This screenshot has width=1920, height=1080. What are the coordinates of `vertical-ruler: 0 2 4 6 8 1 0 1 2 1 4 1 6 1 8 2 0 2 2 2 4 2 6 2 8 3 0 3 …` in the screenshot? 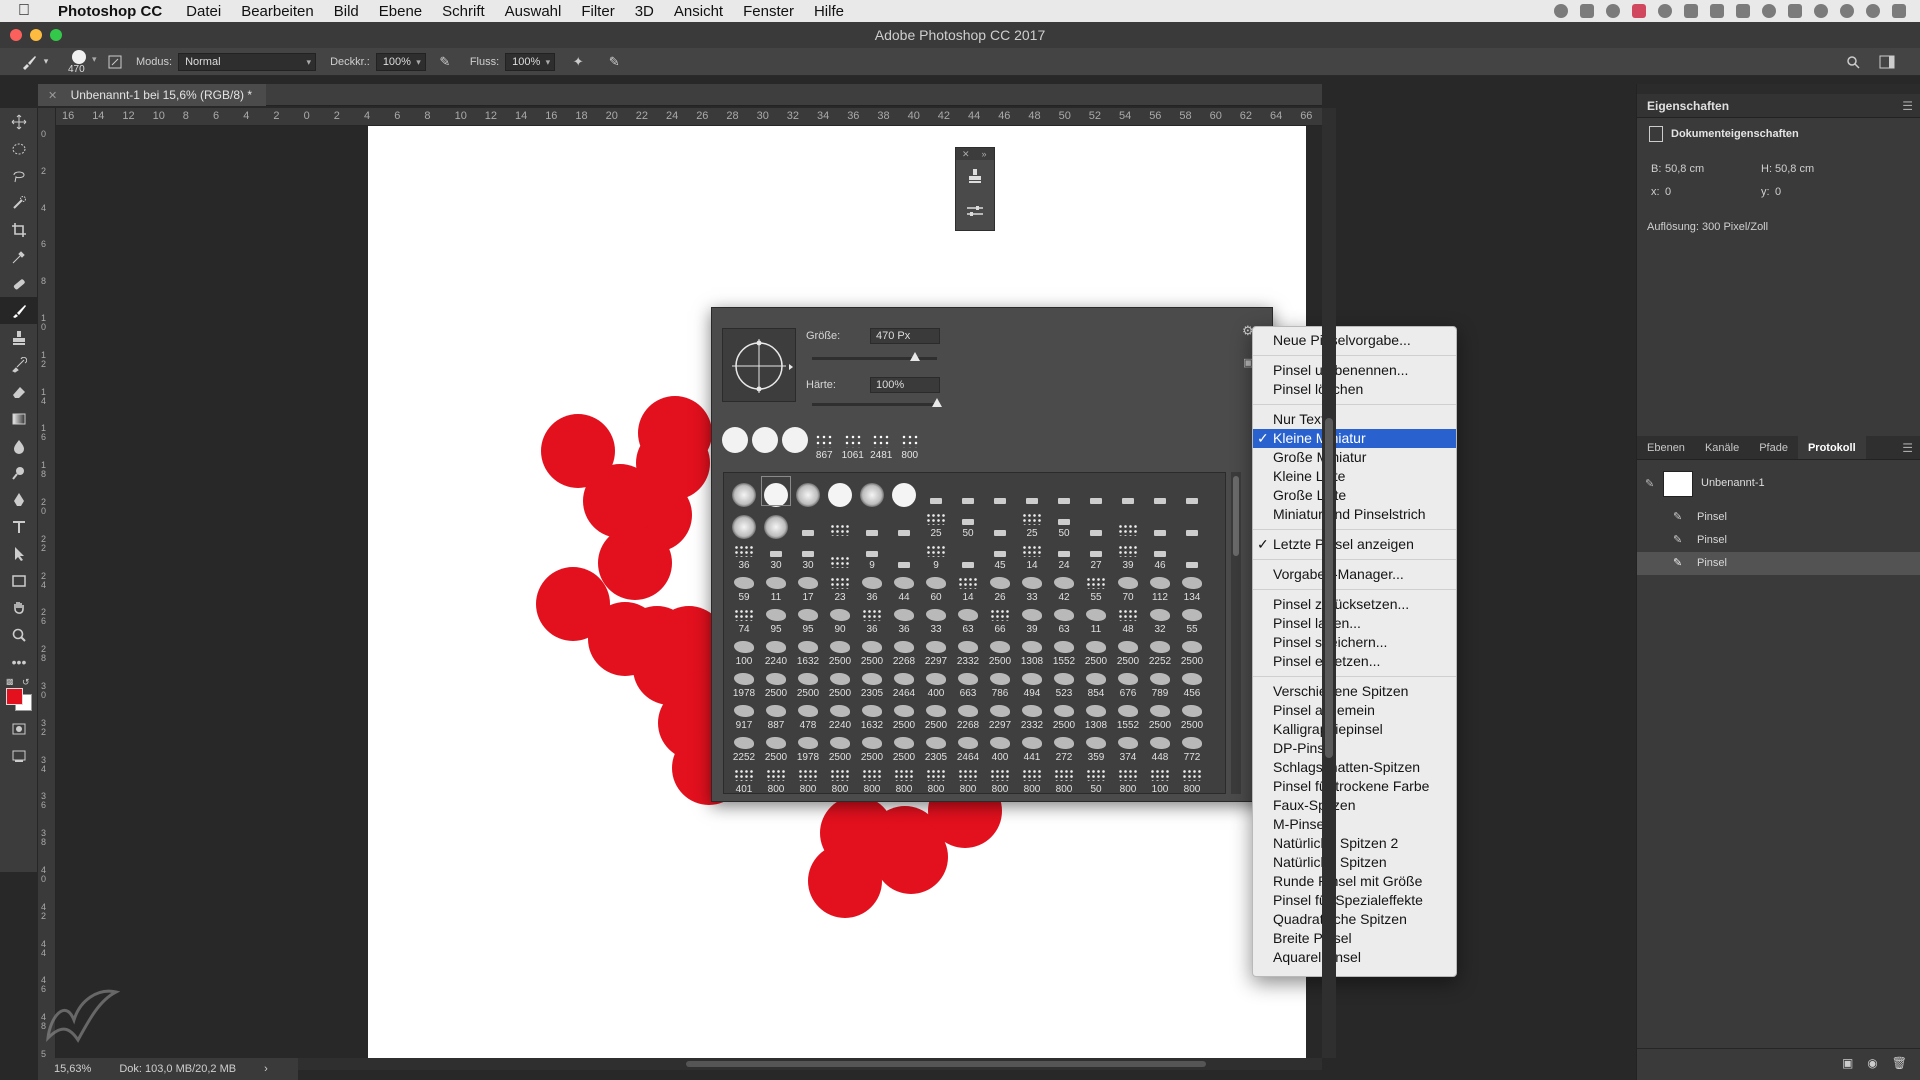 It's located at (47, 589).